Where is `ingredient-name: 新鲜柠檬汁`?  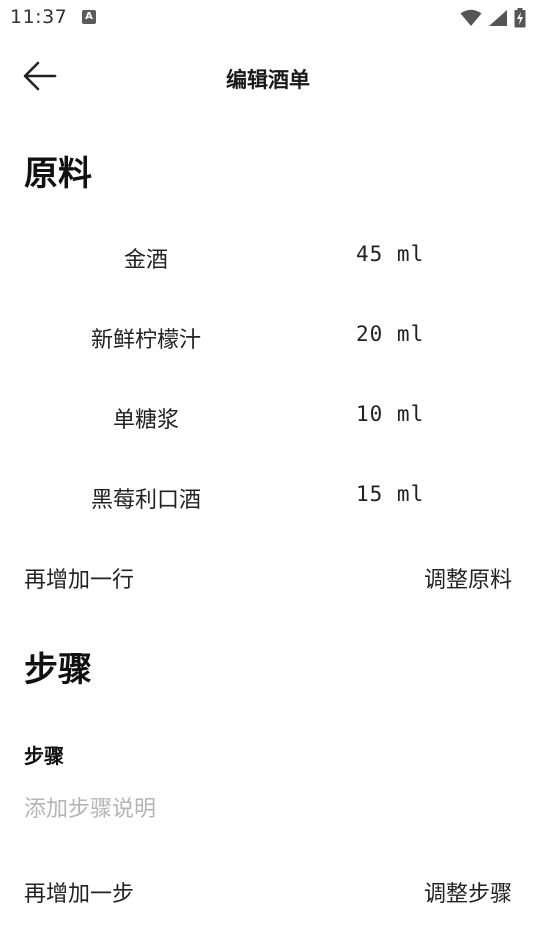
ingredient-name: 新鲜柠檬汁 is located at coordinates (145, 340).